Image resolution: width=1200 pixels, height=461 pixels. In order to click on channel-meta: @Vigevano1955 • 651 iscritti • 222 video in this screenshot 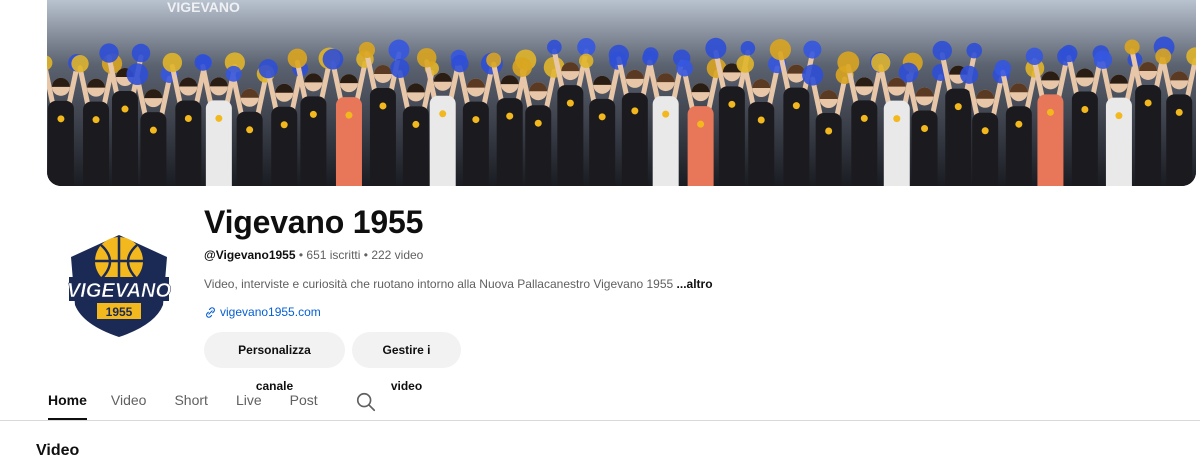, I will do `click(313, 255)`.